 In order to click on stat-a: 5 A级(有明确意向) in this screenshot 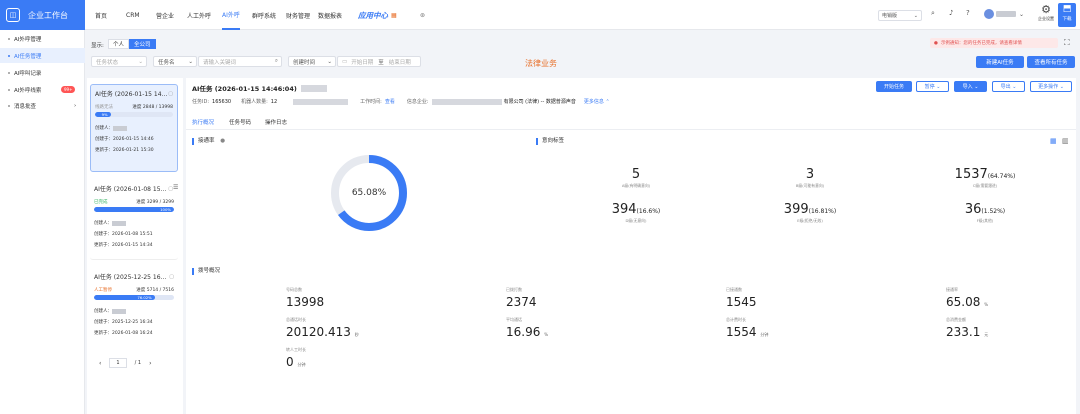, I will do `click(636, 177)`.